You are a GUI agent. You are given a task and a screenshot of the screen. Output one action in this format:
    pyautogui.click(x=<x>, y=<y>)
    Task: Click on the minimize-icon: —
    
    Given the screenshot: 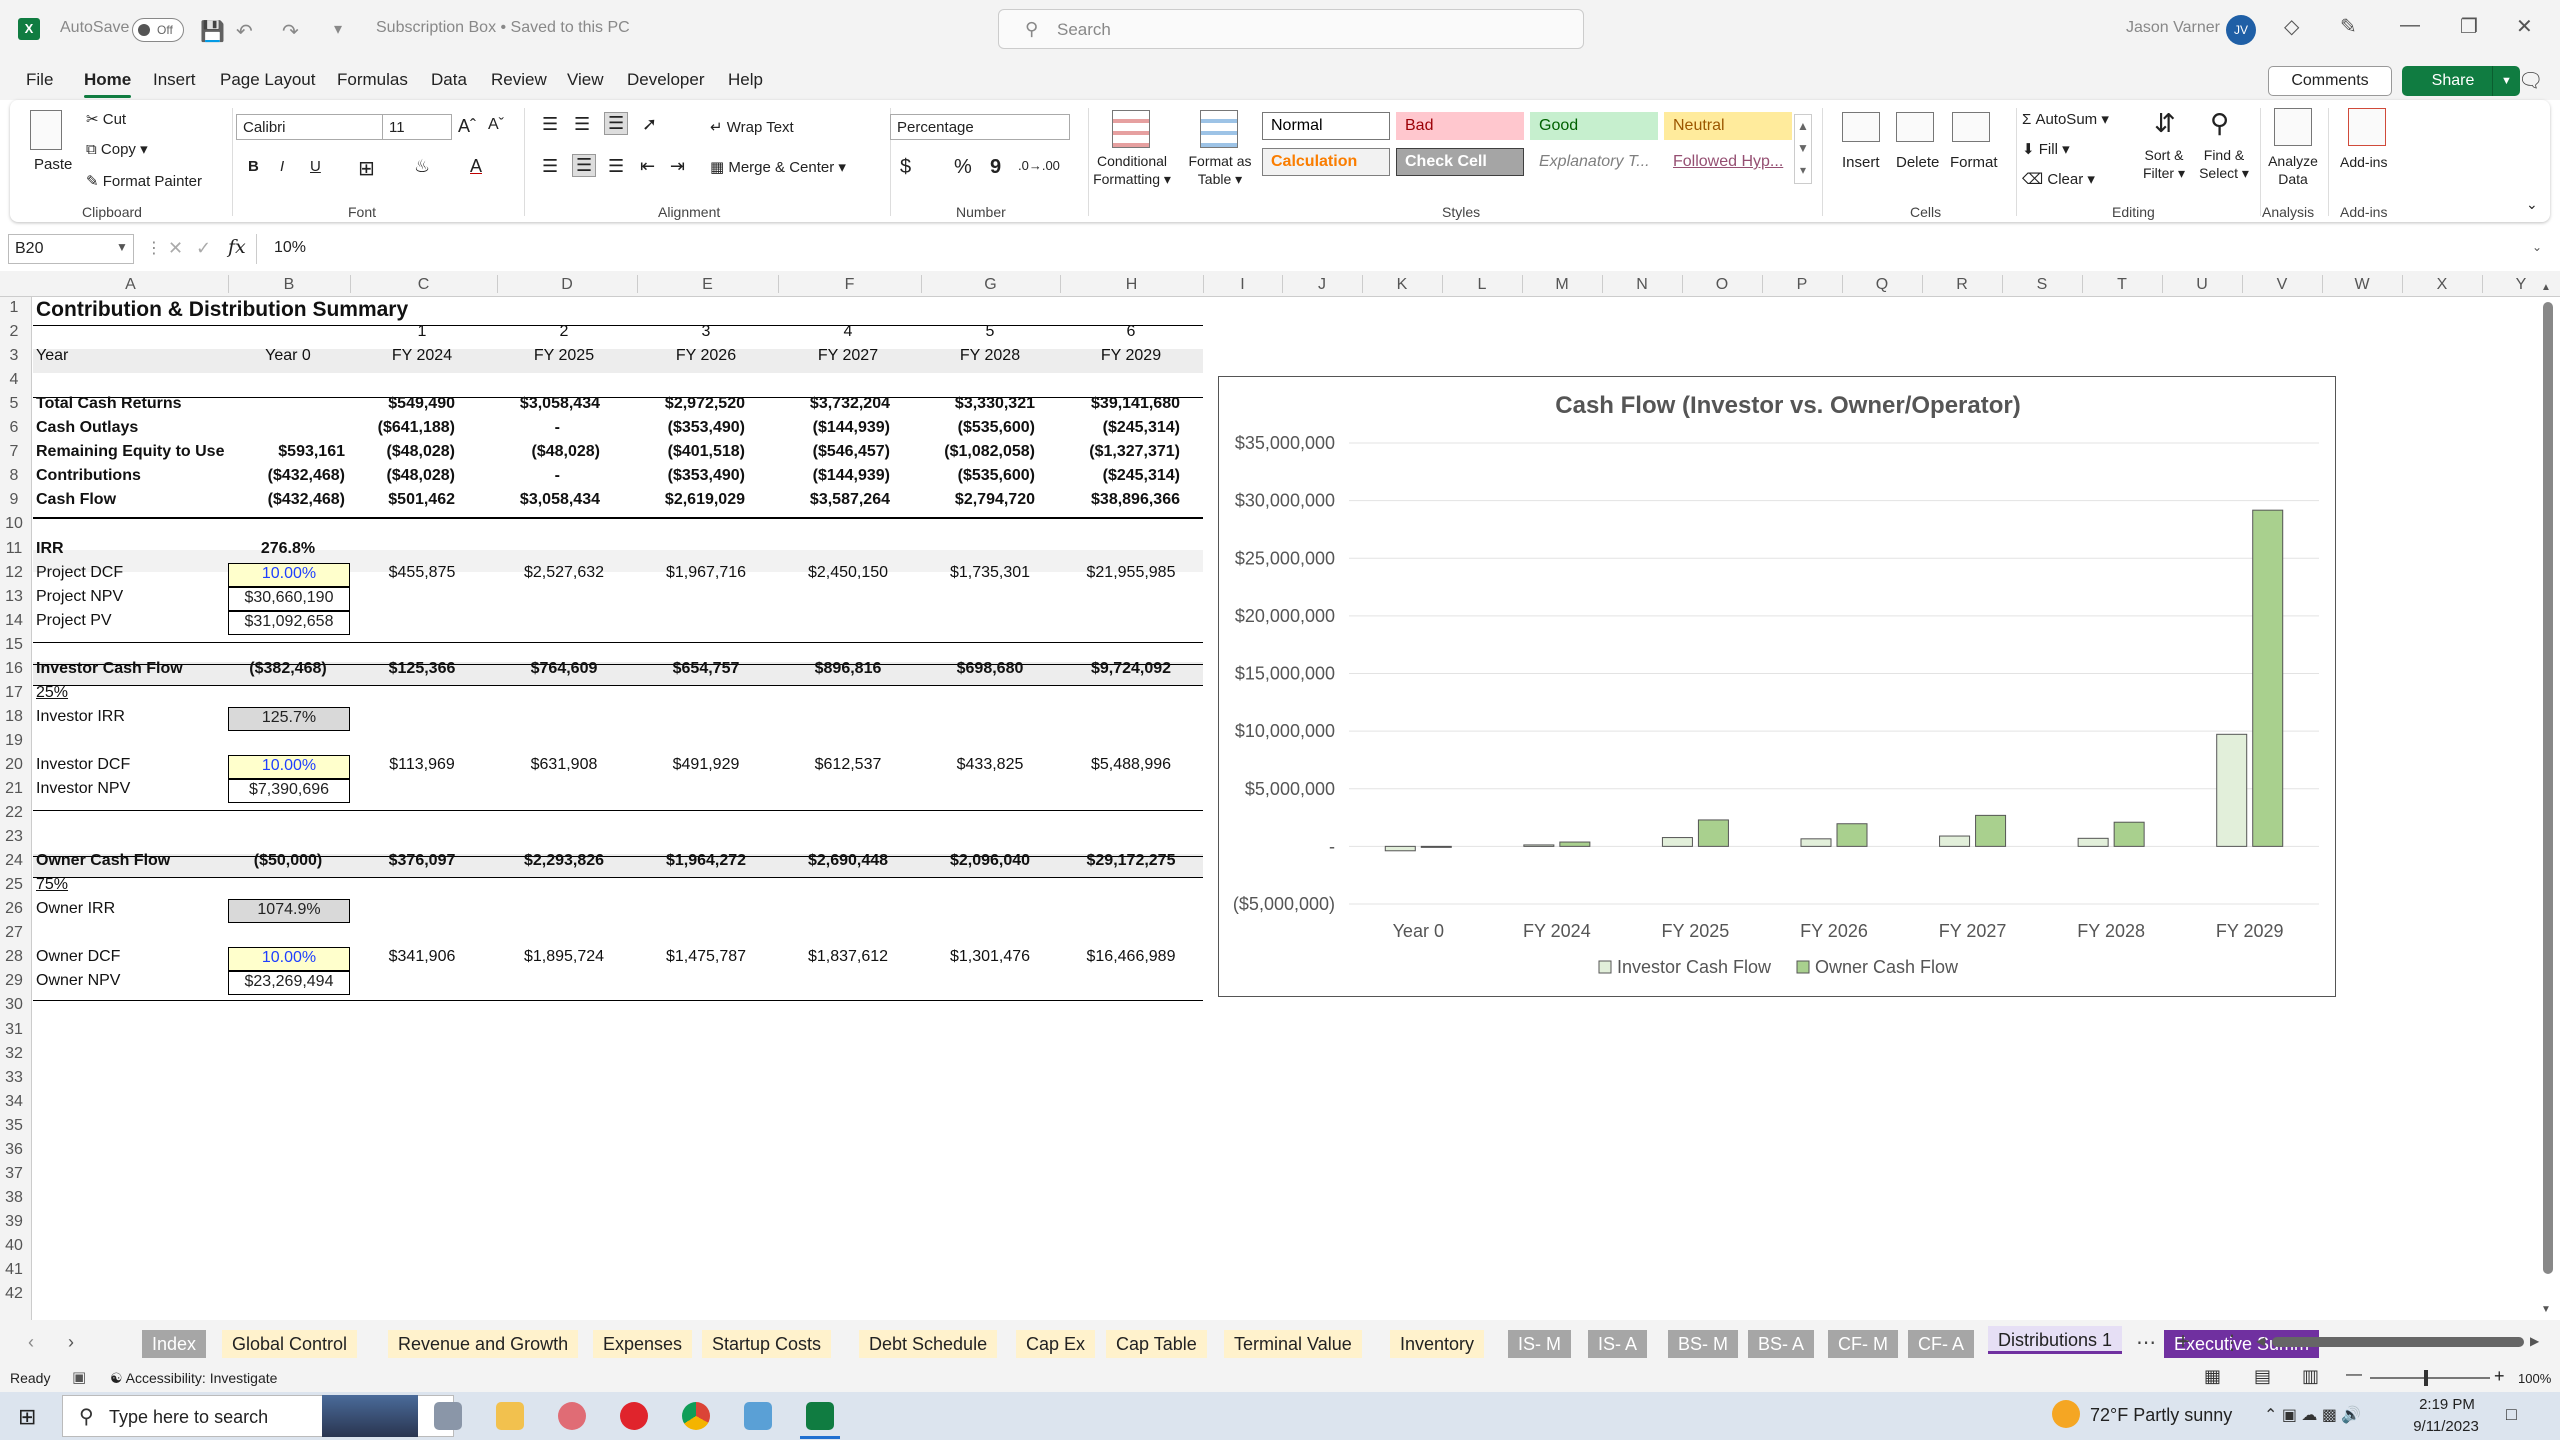 What is the action you would take?
    pyautogui.click(x=2410, y=25)
    